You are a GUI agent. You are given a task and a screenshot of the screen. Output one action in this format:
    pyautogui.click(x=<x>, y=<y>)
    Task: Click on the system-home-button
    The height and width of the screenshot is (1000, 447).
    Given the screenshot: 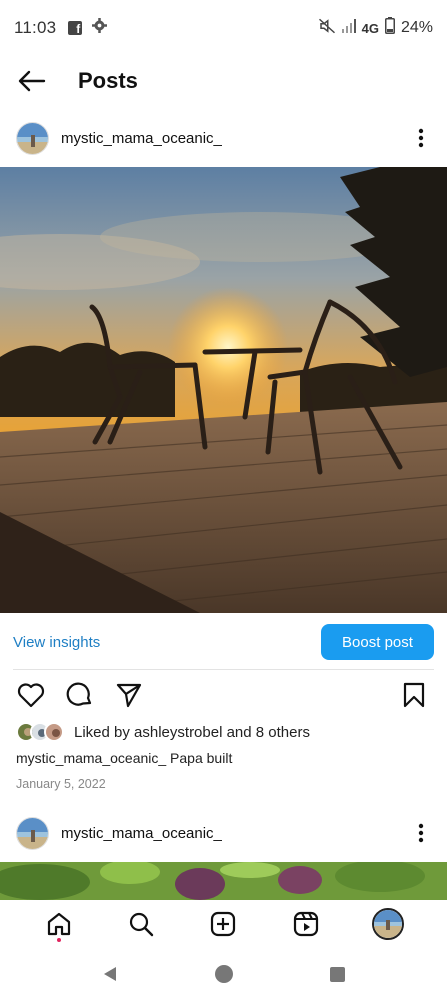 What is the action you would take?
    pyautogui.click(x=224, y=974)
    